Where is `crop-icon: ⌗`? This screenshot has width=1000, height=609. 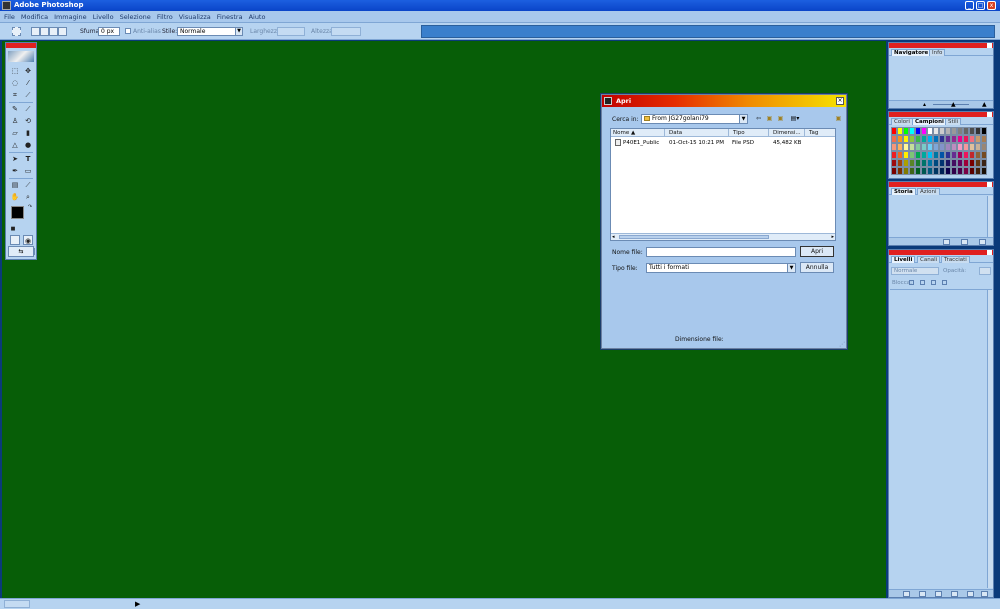 crop-icon: ⌗ is located at coordinates (15, 95).